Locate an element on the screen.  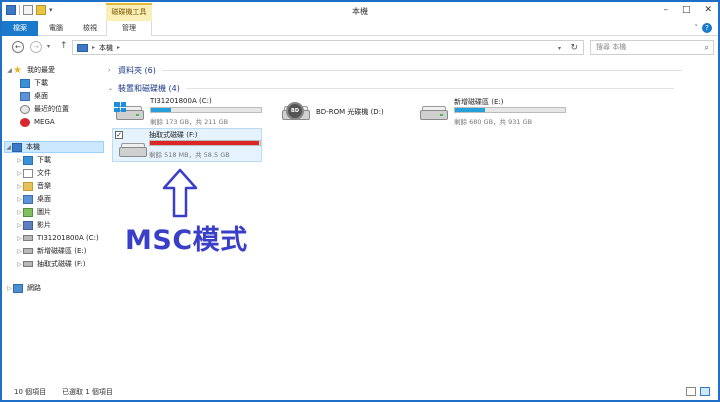
nav-pc-pictures: ▷ 圖片 is located at coordinates (33, 212).